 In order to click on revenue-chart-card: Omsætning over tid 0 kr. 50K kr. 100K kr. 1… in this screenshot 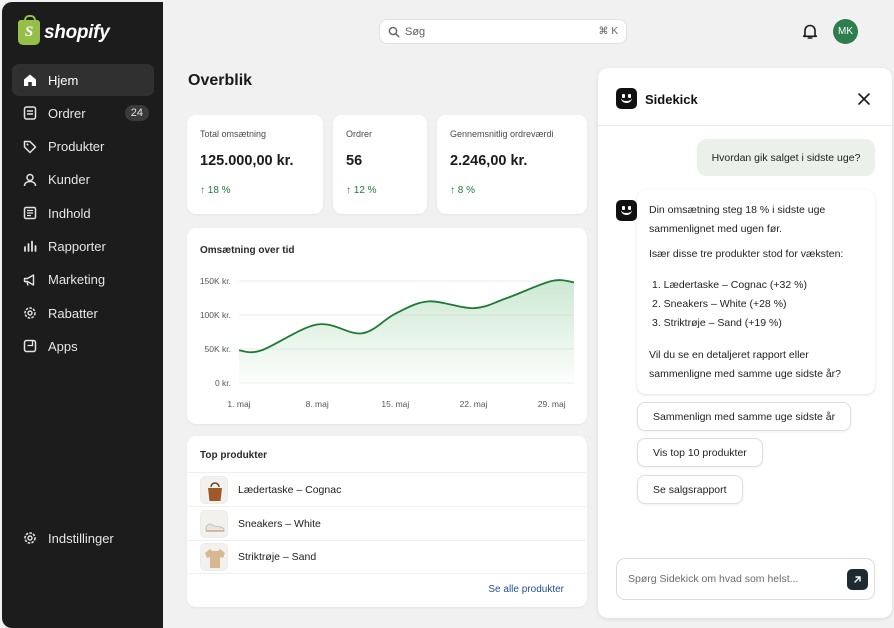, I will do `click(387, 326)`.